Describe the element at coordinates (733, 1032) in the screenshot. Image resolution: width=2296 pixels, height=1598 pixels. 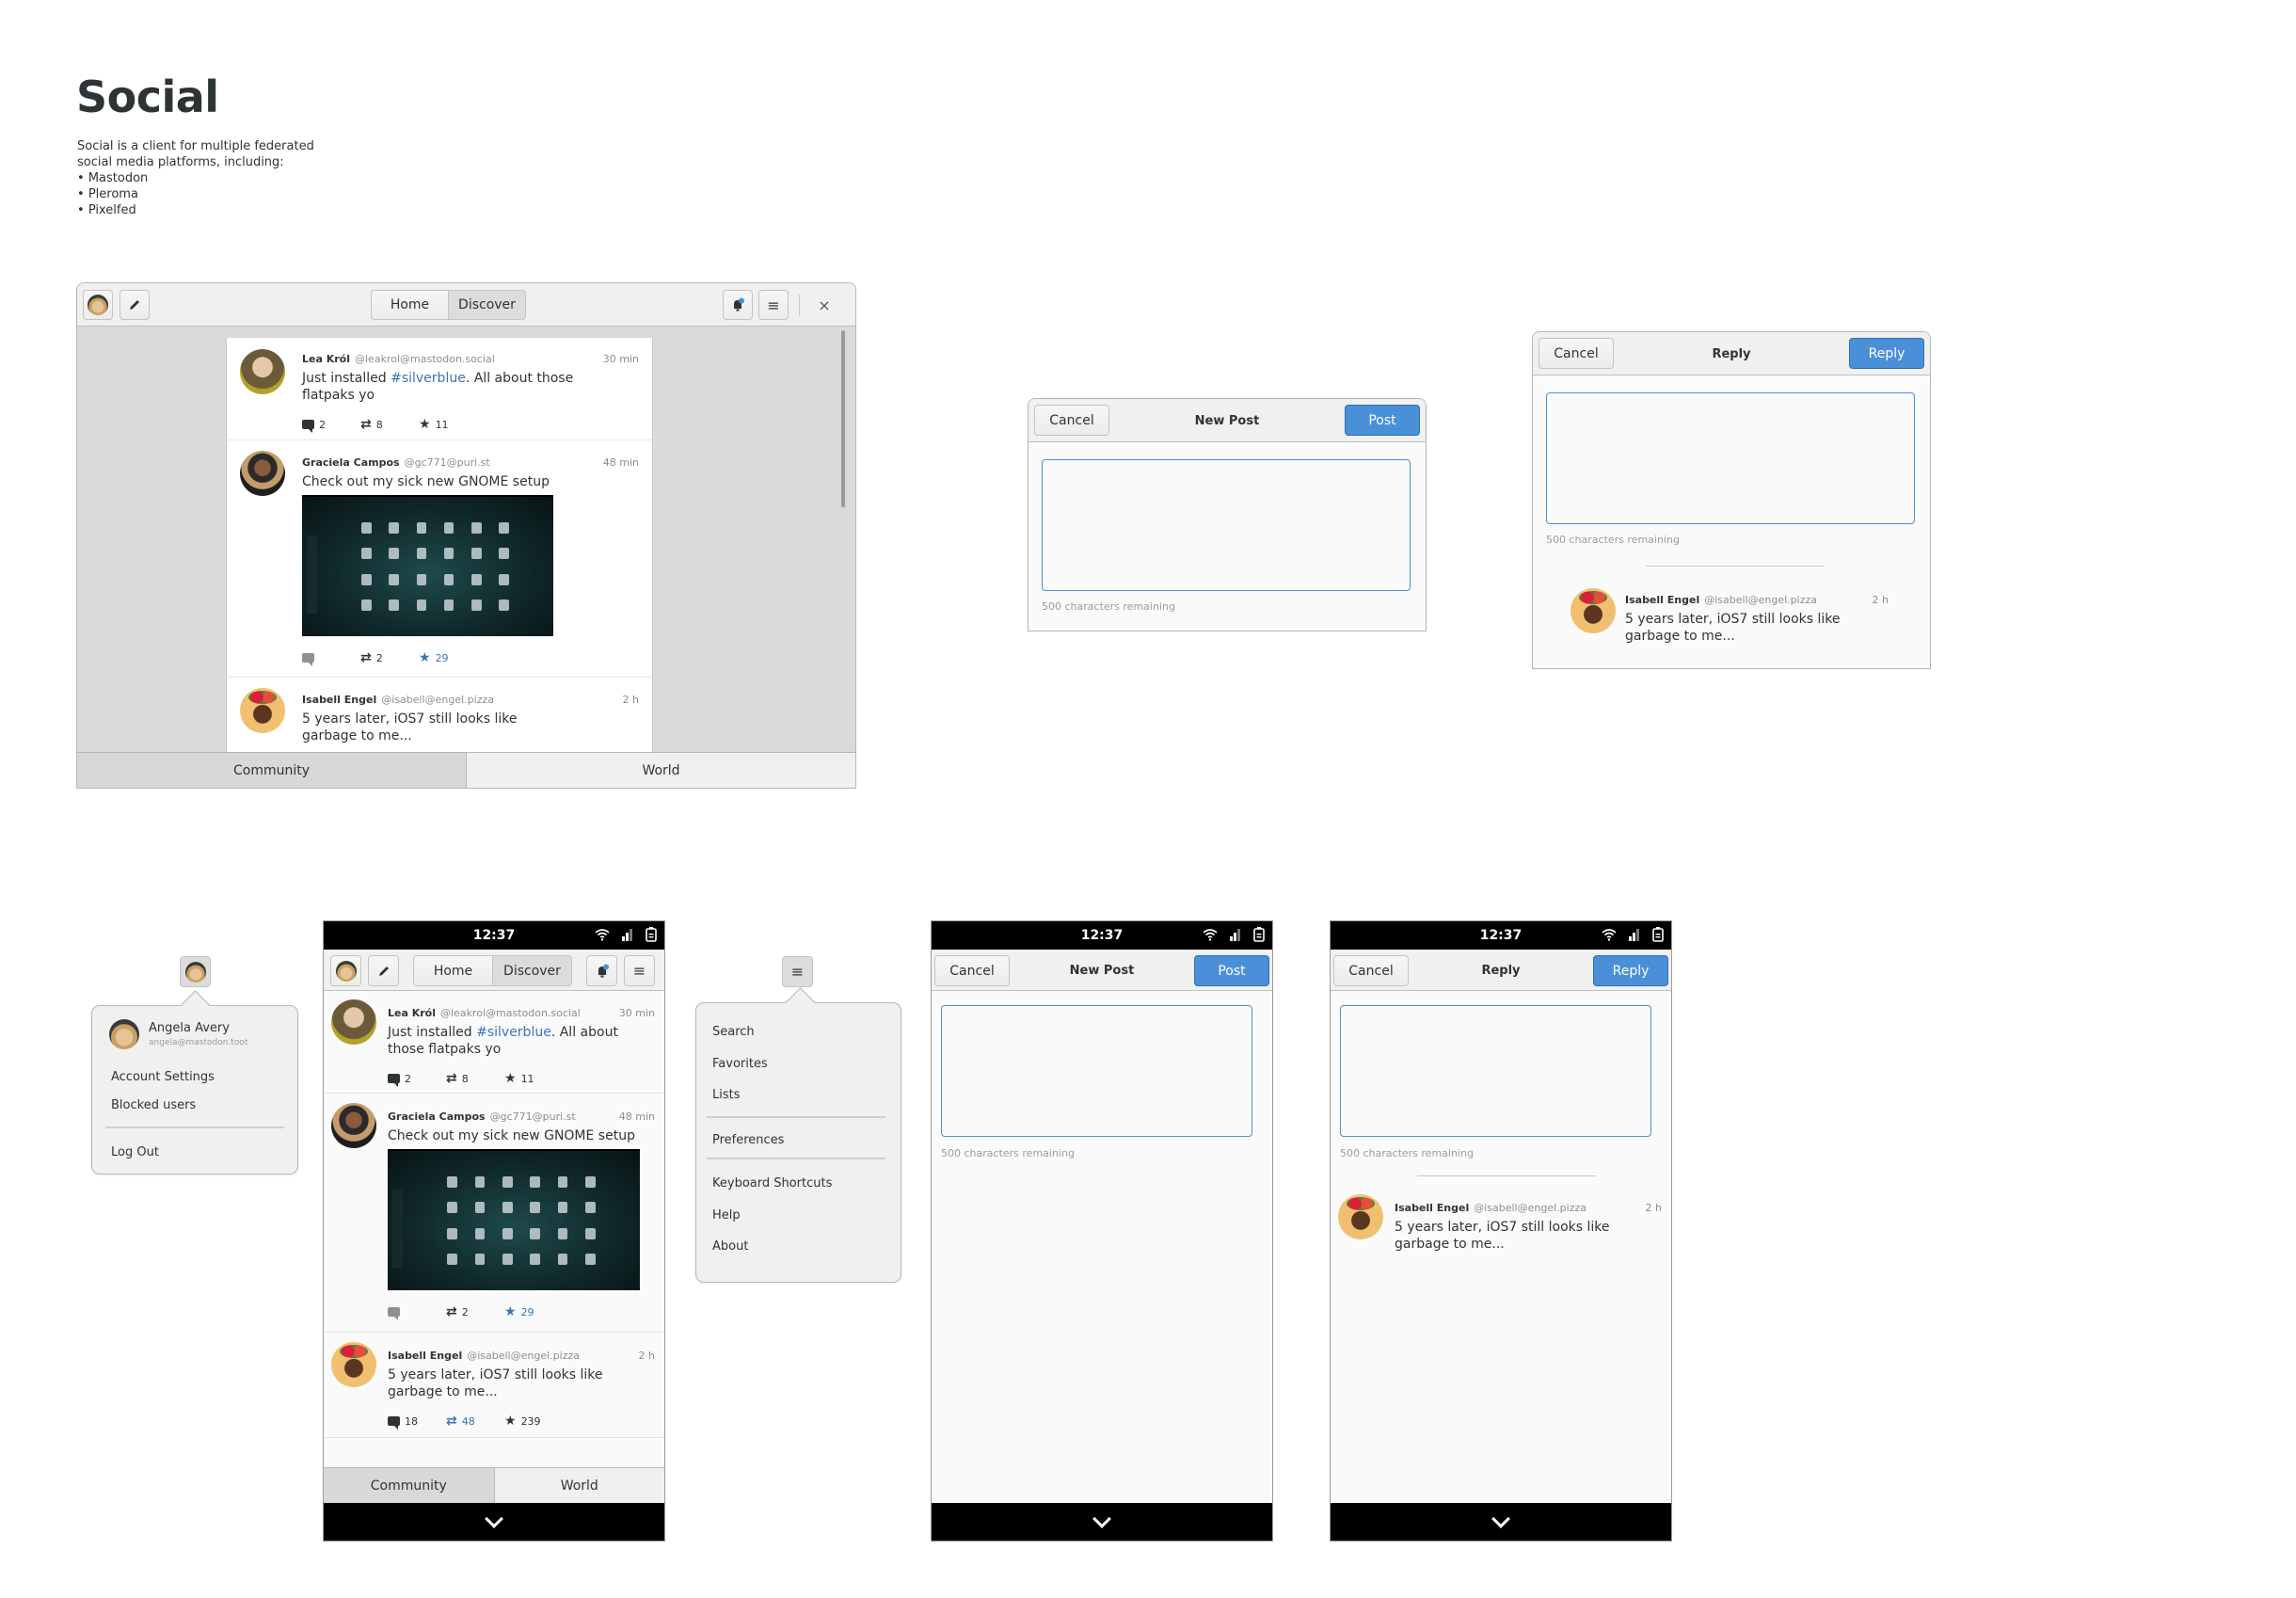
I see `menu-item-search: Search` at that location.